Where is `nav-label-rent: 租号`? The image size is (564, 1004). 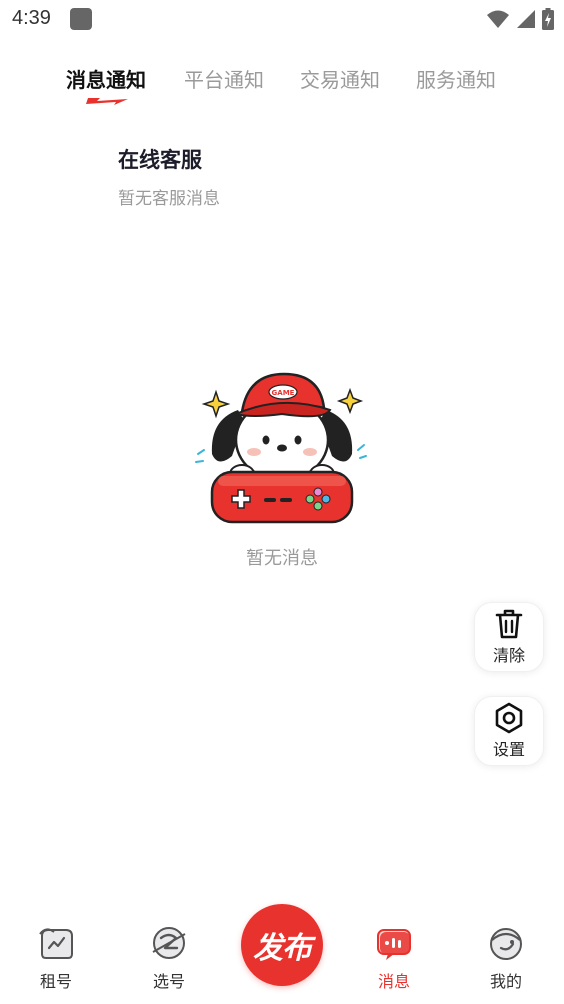 nav-label-rent: 租号 is located at coordinates (55, 981).